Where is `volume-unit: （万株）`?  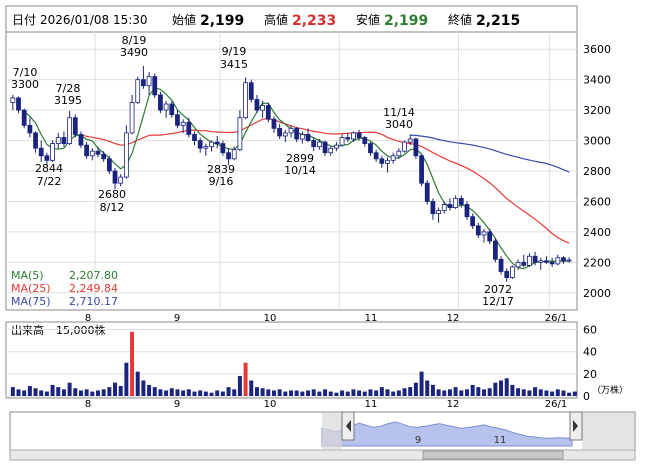 volume-unit: （万株） is located at coordinates (610, 390).